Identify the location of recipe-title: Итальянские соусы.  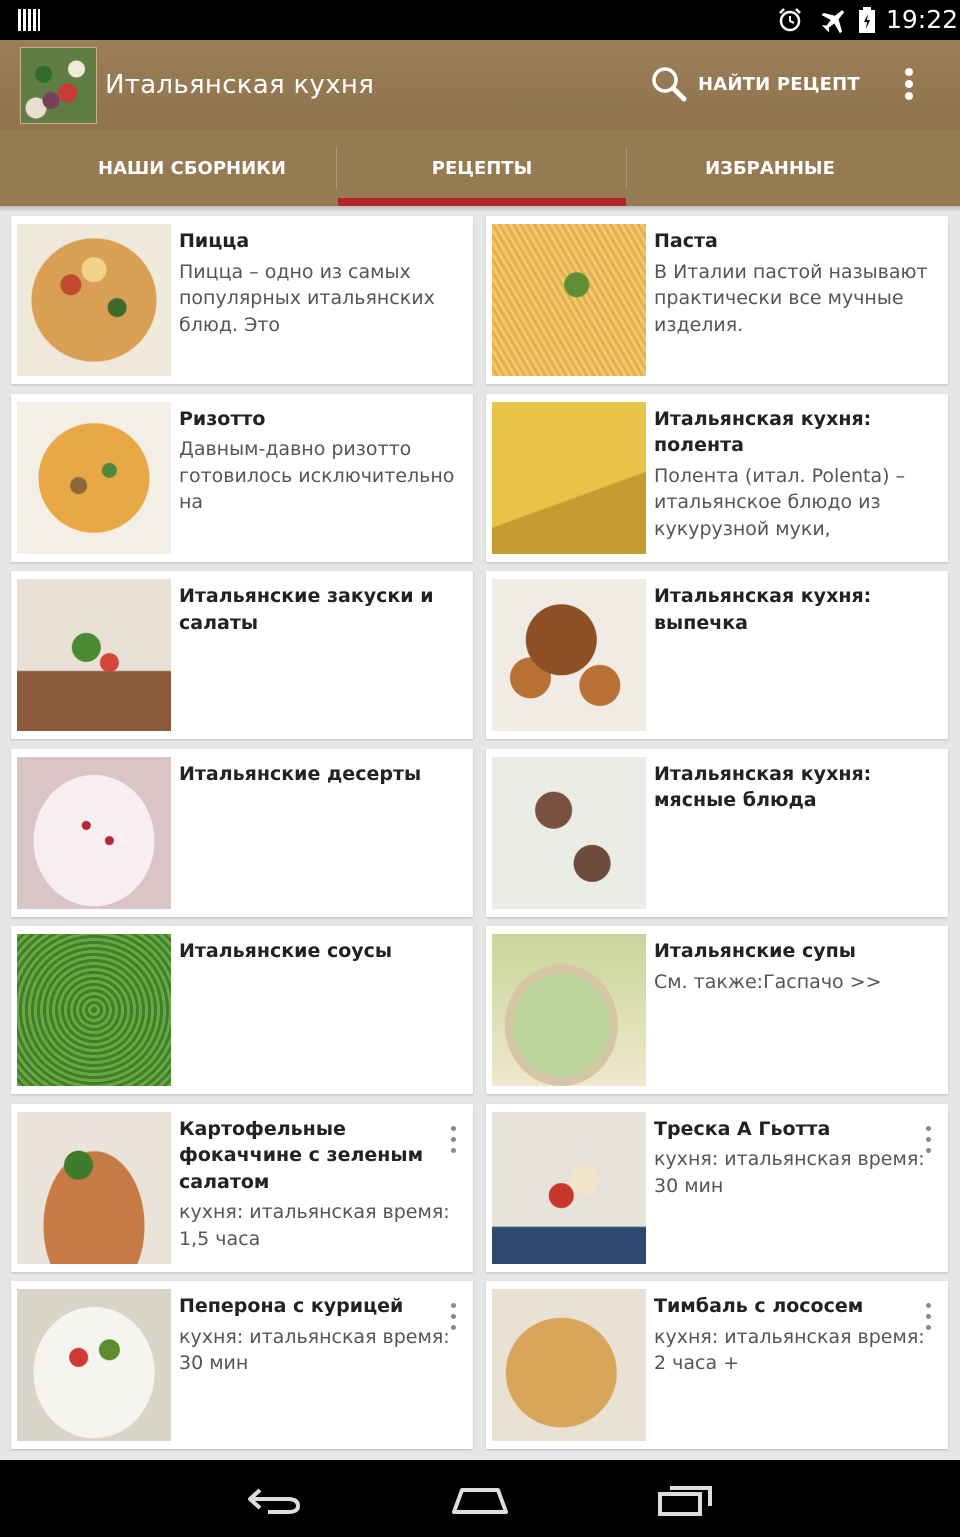
(286, 951).